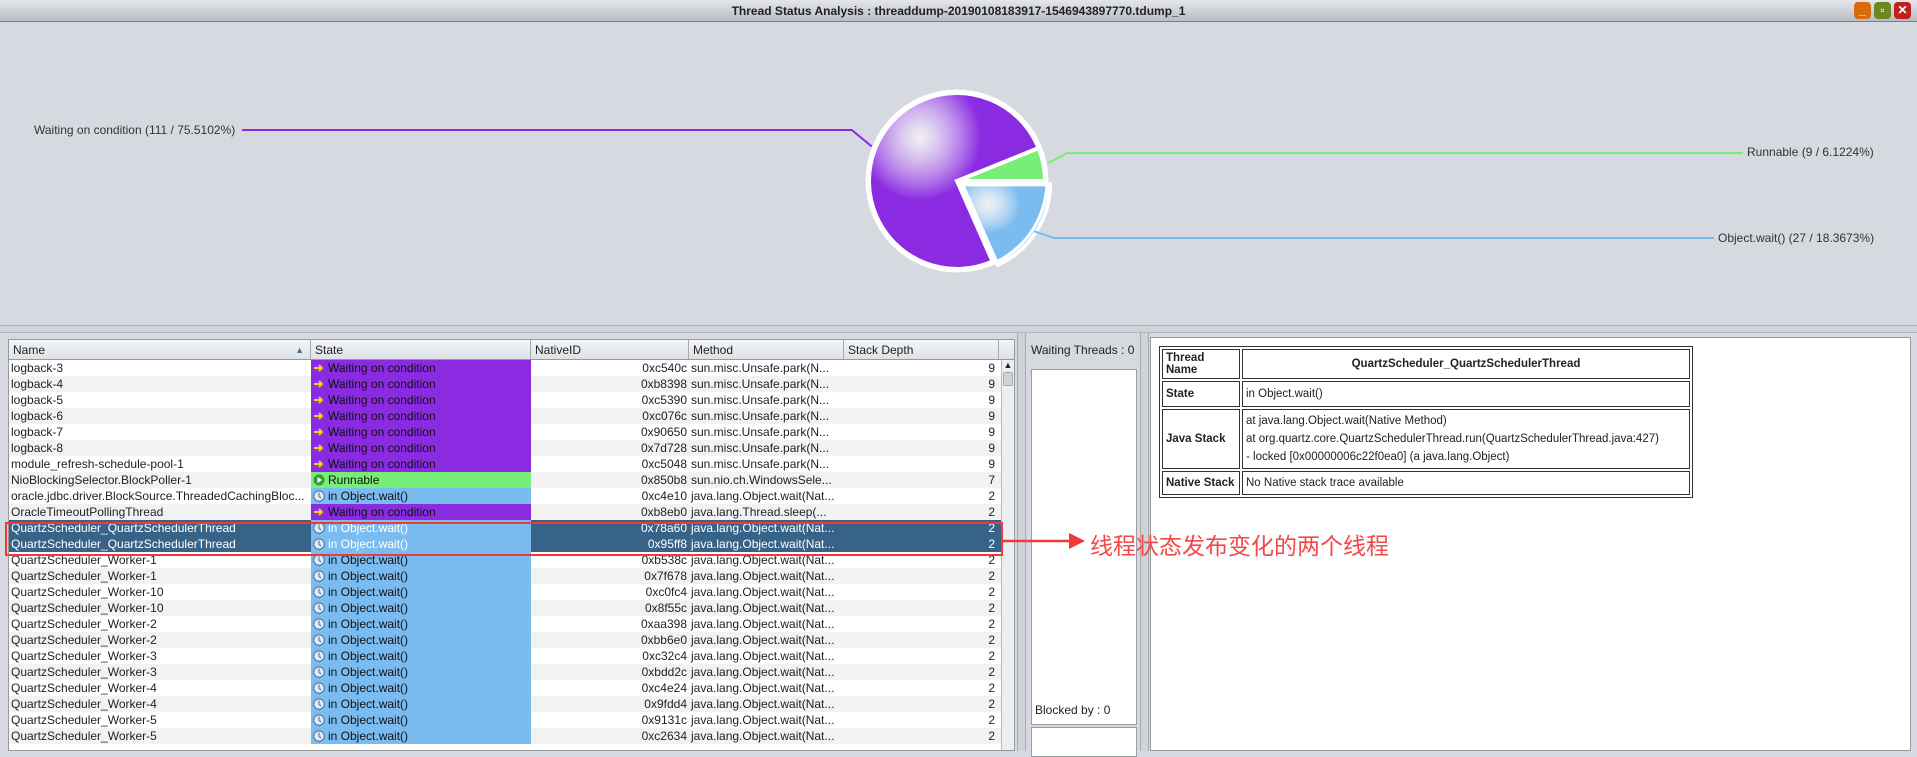  I want to click on cell-name: QuartzScheduler_Worker-2, so click(84, 640).